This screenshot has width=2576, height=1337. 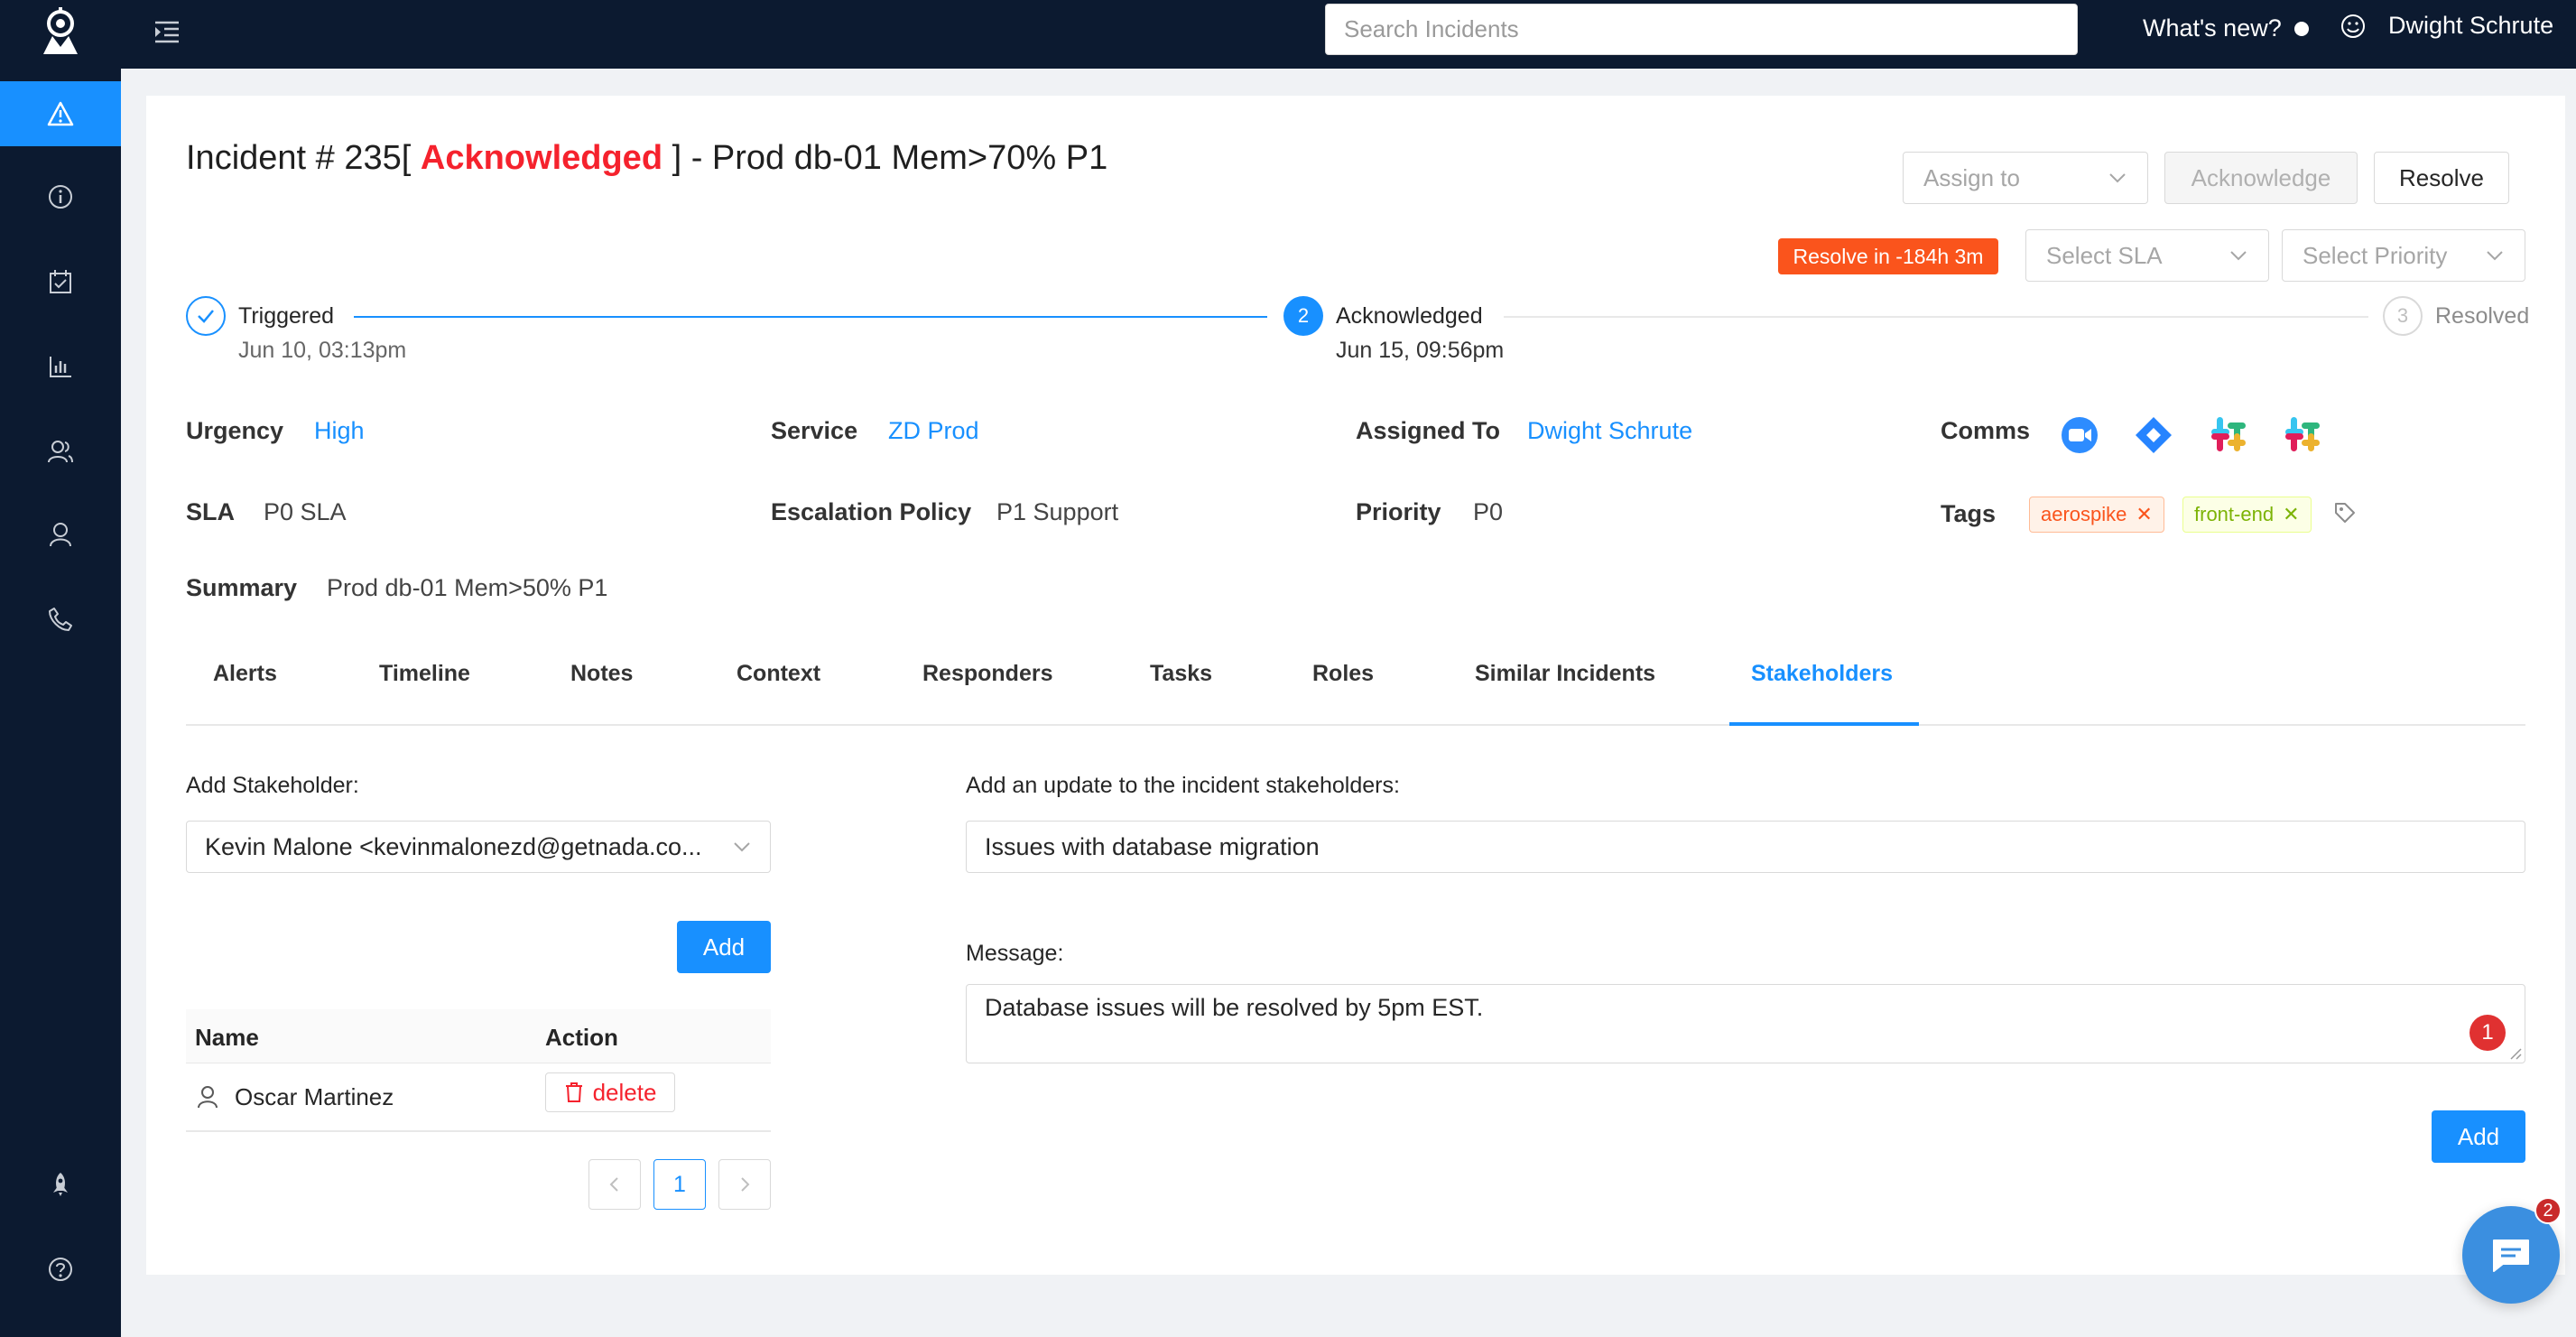 What do you see at coordinates (2548, 1210) in the screenshot?
I see `chat-unread-badge: 2` at bounding box center [2548, 1210].